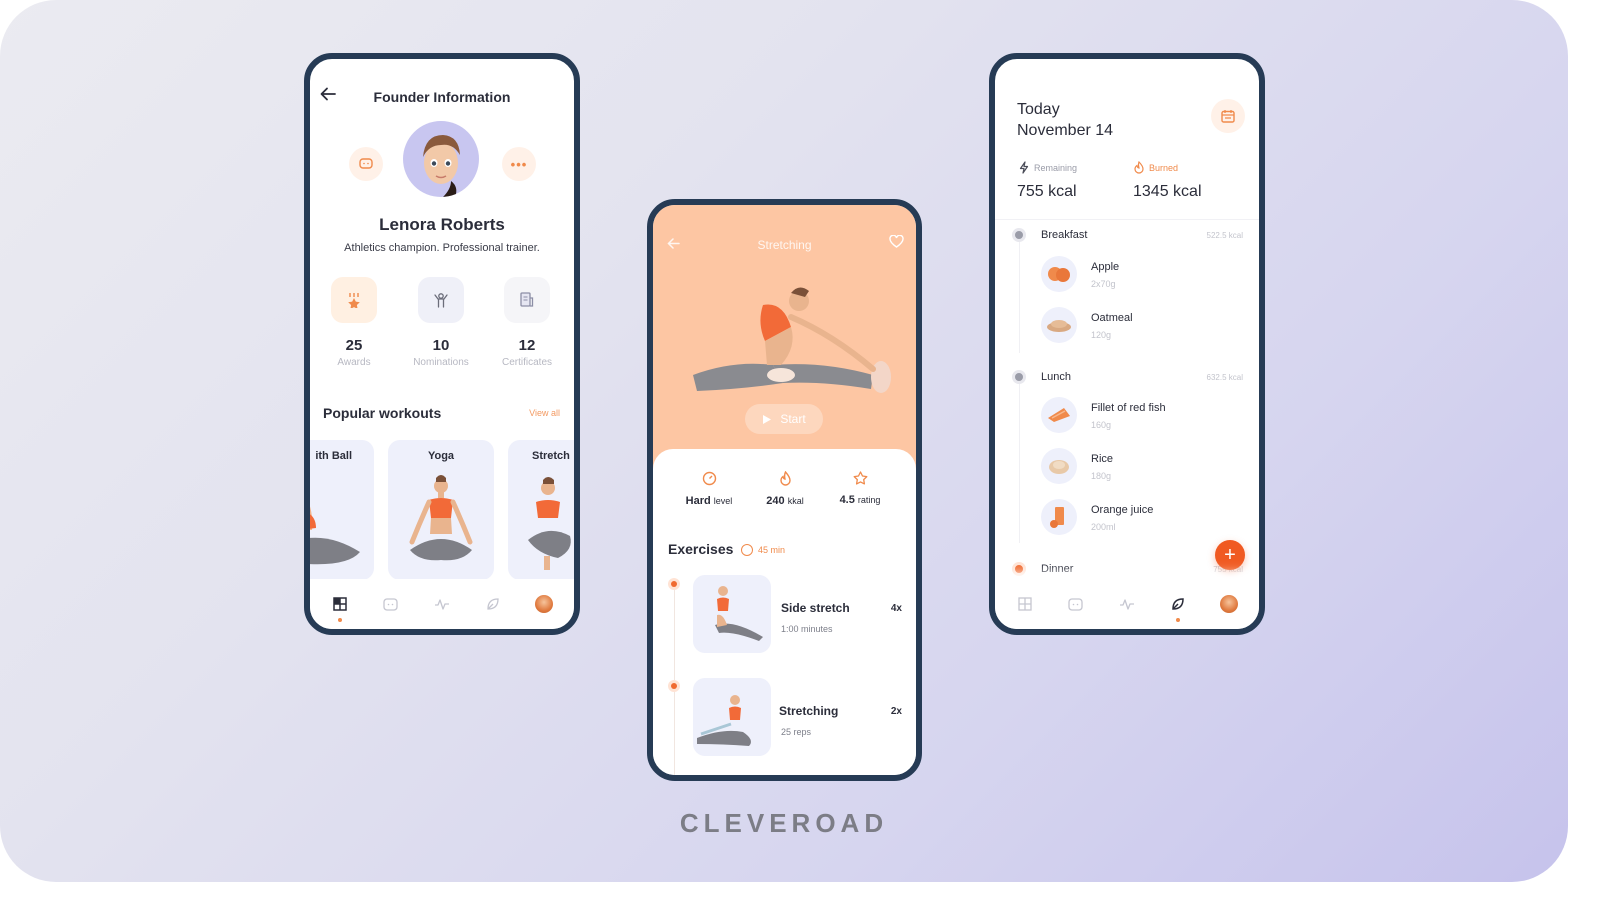 Image resolution: width=1600 pixels, height=900 pixels. I want to click on exercise-name: Stretching, so click(808, 711).